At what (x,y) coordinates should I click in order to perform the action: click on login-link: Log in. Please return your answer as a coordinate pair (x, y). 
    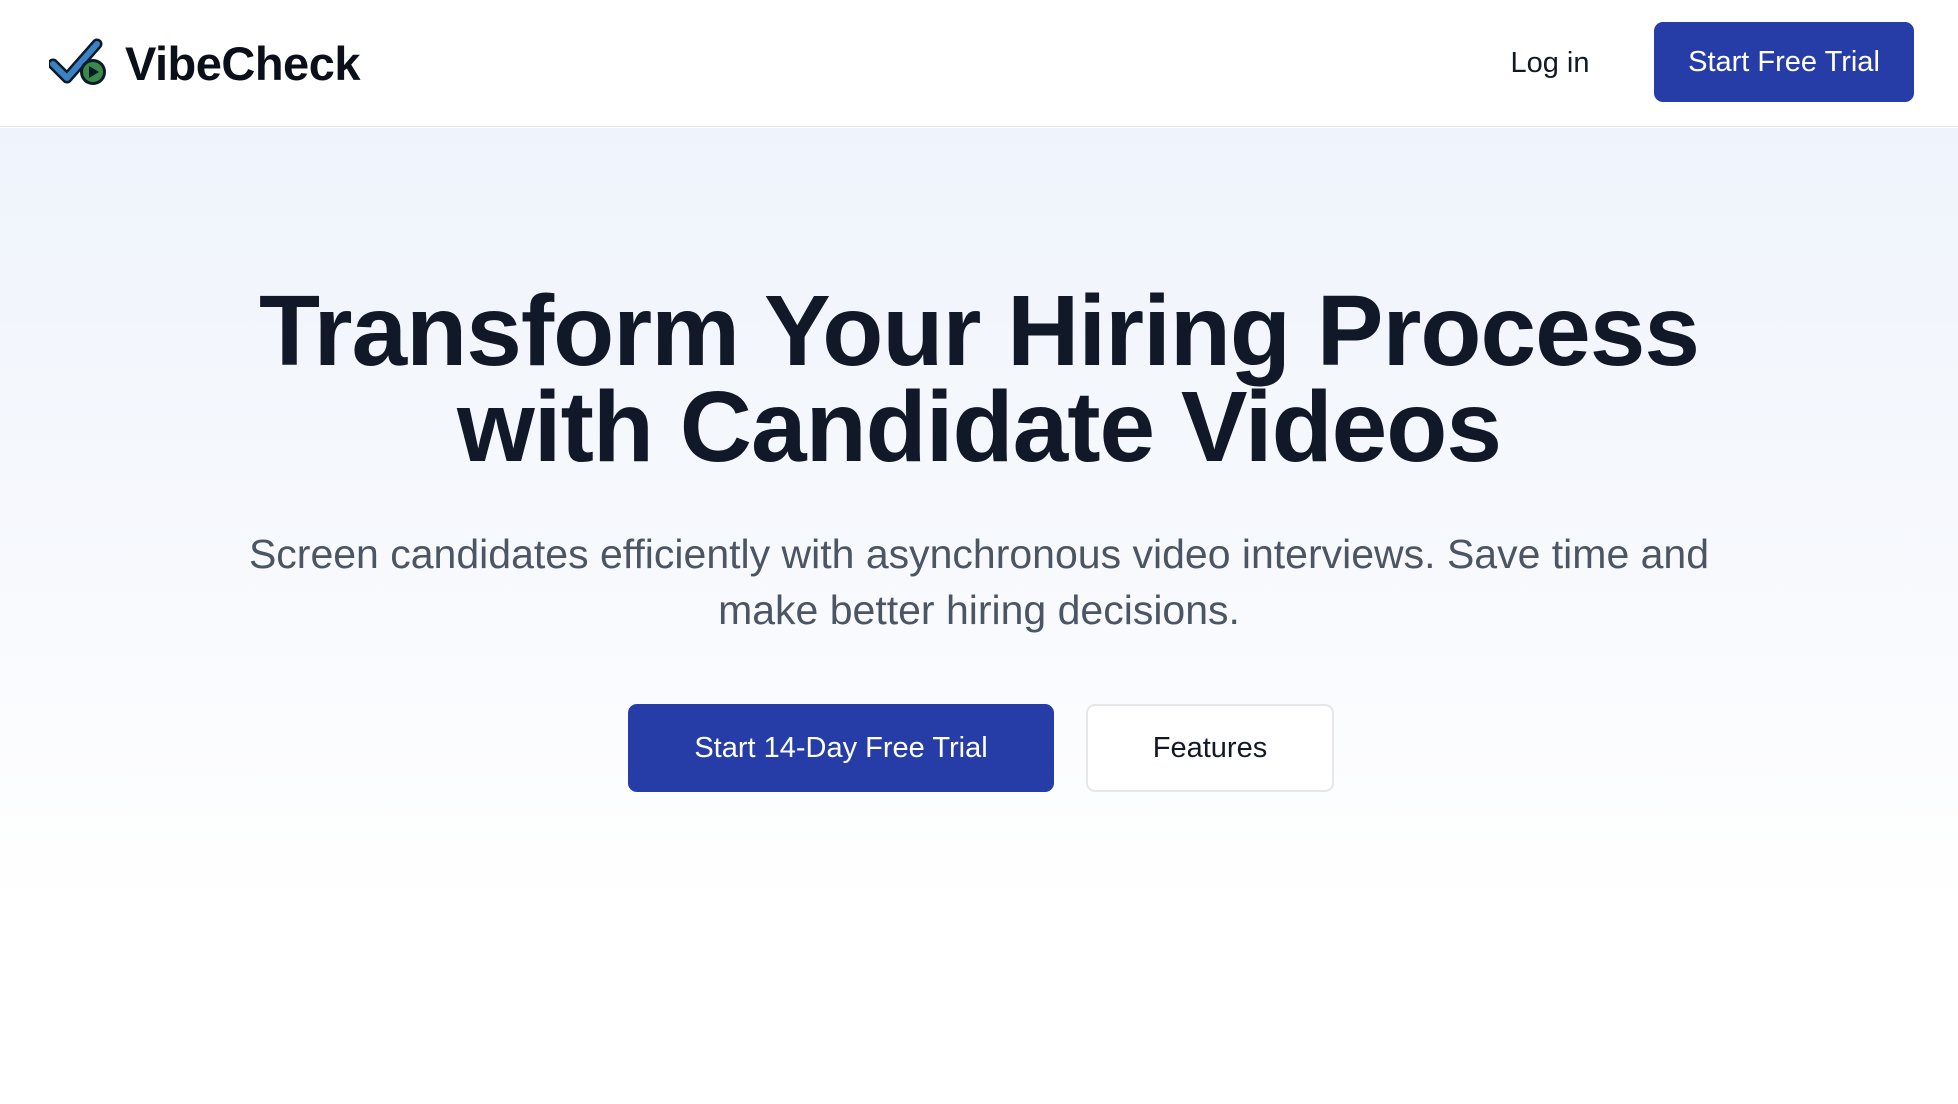
    Looking at the image, I should click on (1550, 63).